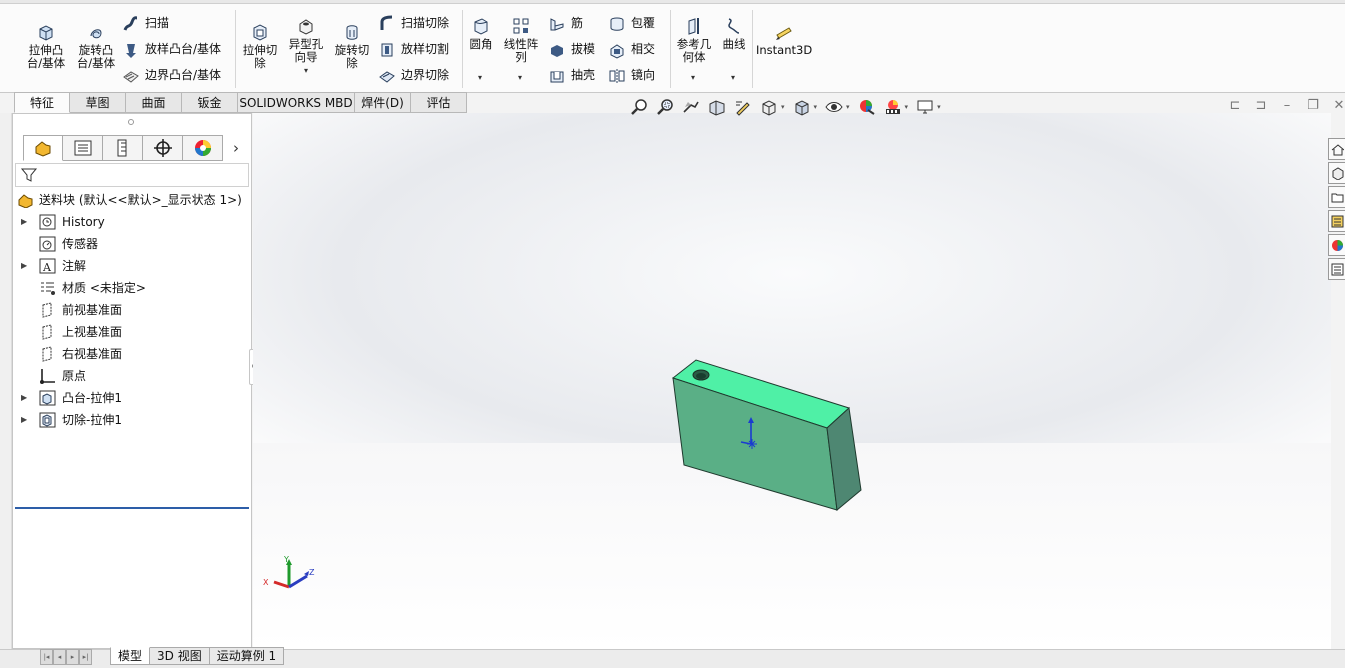 The height and width of the screenshot is (668, 1345). What do you see at coordinates (770, 433) in the screenshot?
I see `part-model` at bounding box center [770, 433].